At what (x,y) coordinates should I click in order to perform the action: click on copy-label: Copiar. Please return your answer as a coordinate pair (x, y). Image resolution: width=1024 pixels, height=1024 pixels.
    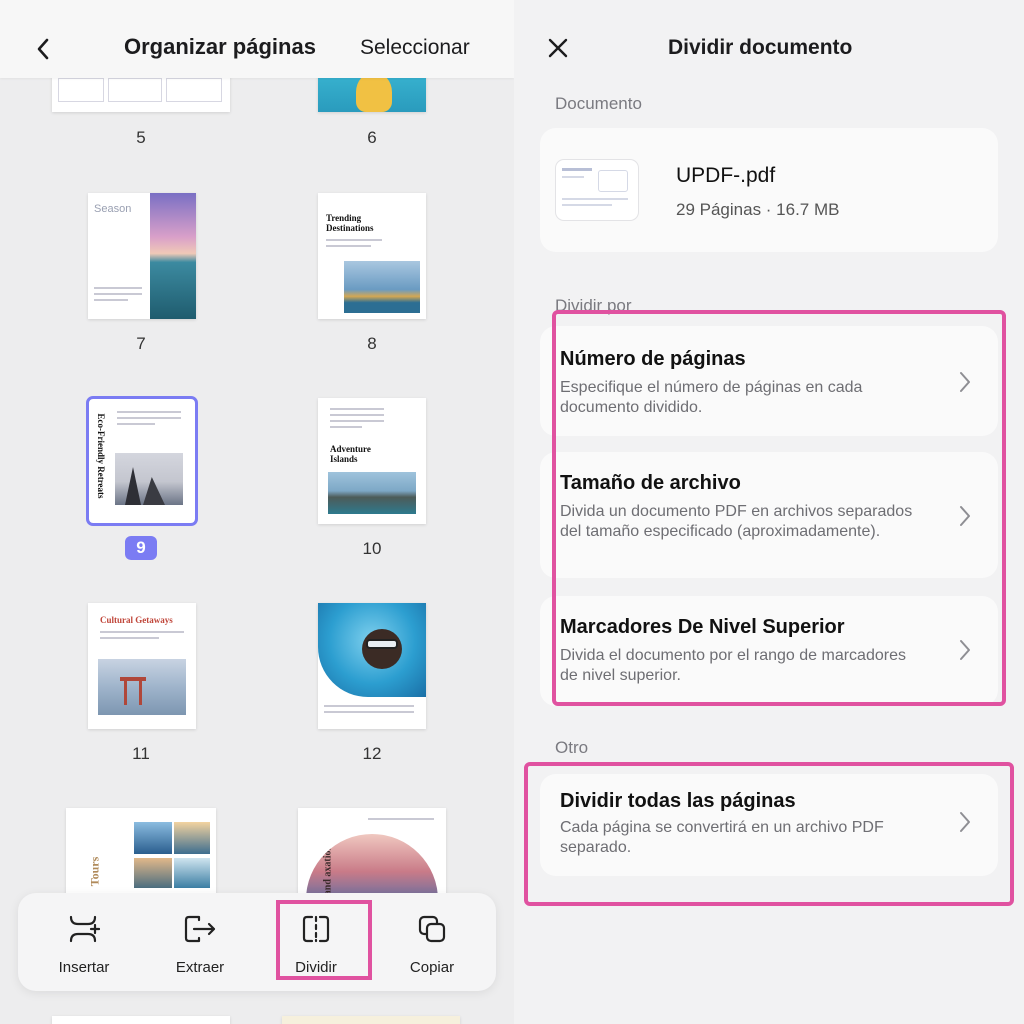
    Looking at the image, I should click on (432, 967).